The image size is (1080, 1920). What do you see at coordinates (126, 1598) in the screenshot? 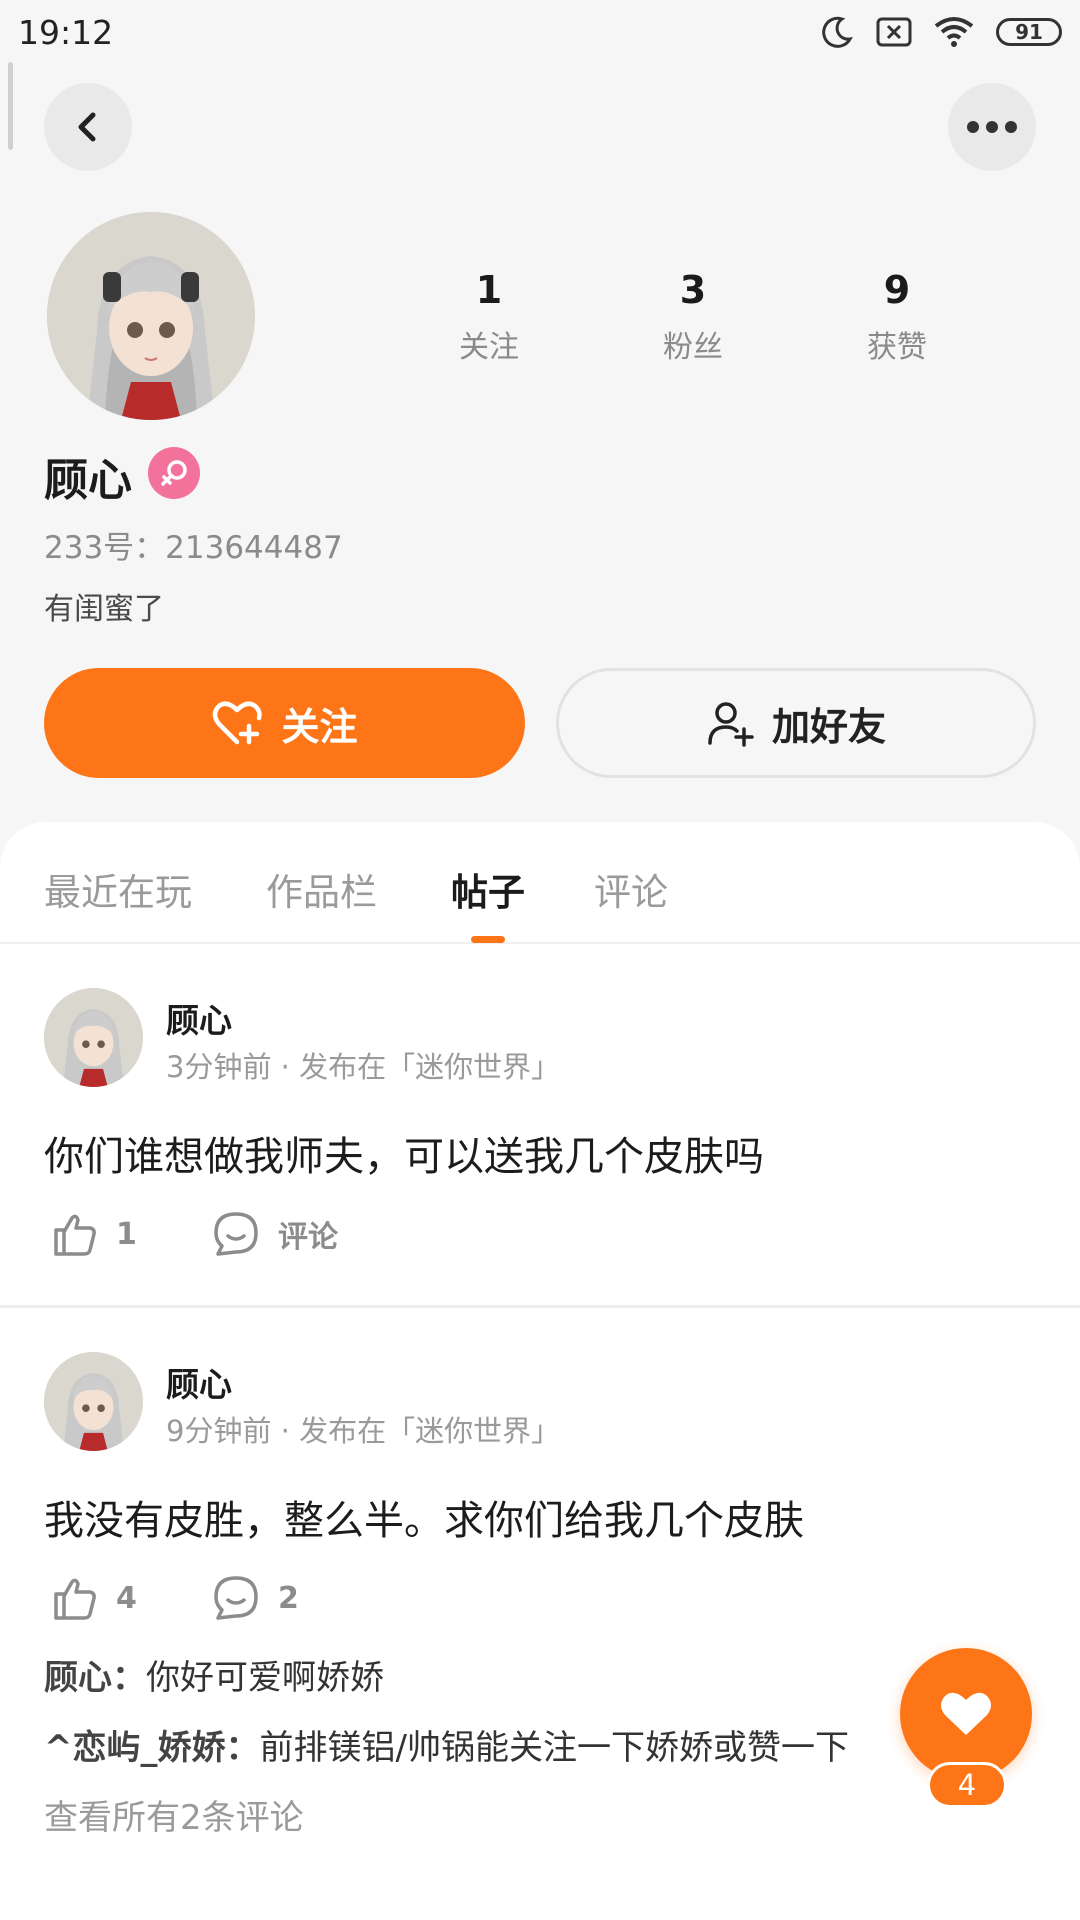
I see `like-count: 4` at bounding box center [126, 1598].